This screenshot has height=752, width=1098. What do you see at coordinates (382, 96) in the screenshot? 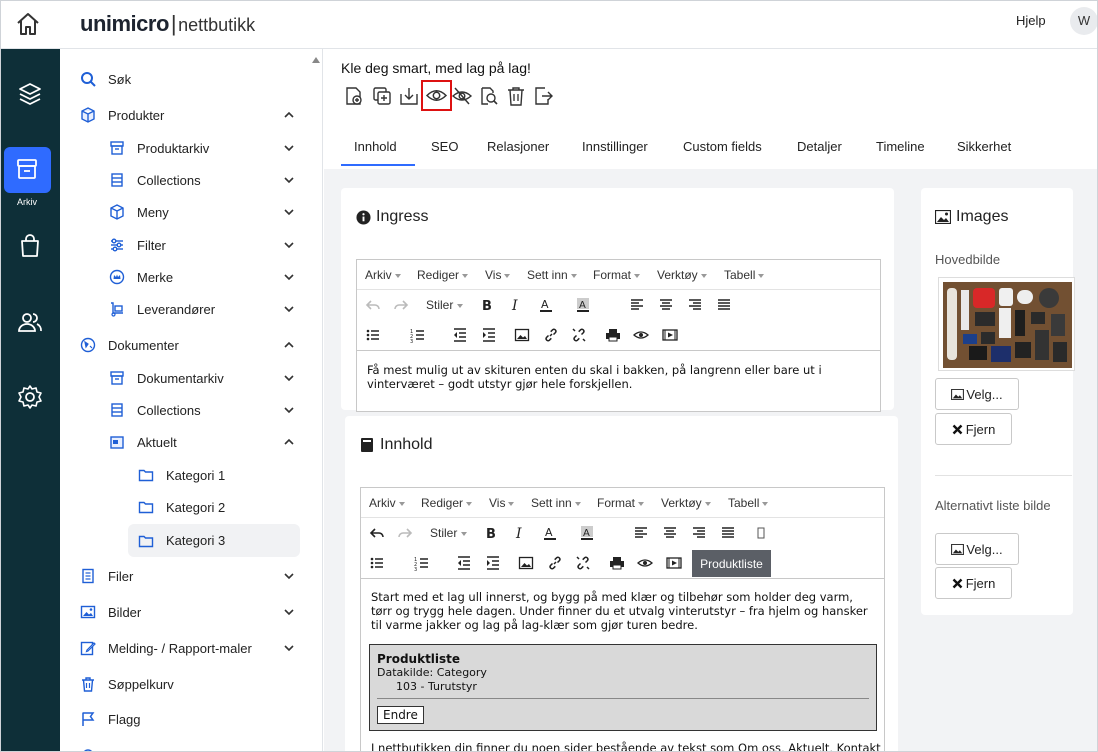
I see `duplicate-icon` at bounding box center [382, 96].